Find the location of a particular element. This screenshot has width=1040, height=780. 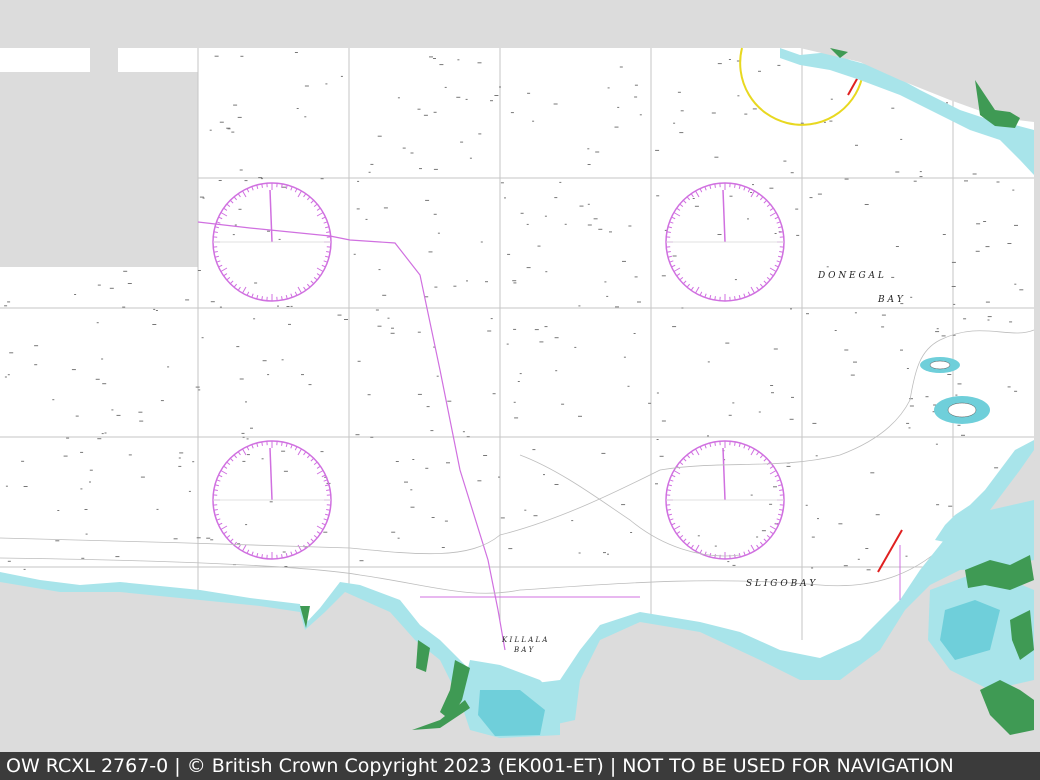

label-sligo-bay: S L I G O B A Y is located at coordinates (781, 584).